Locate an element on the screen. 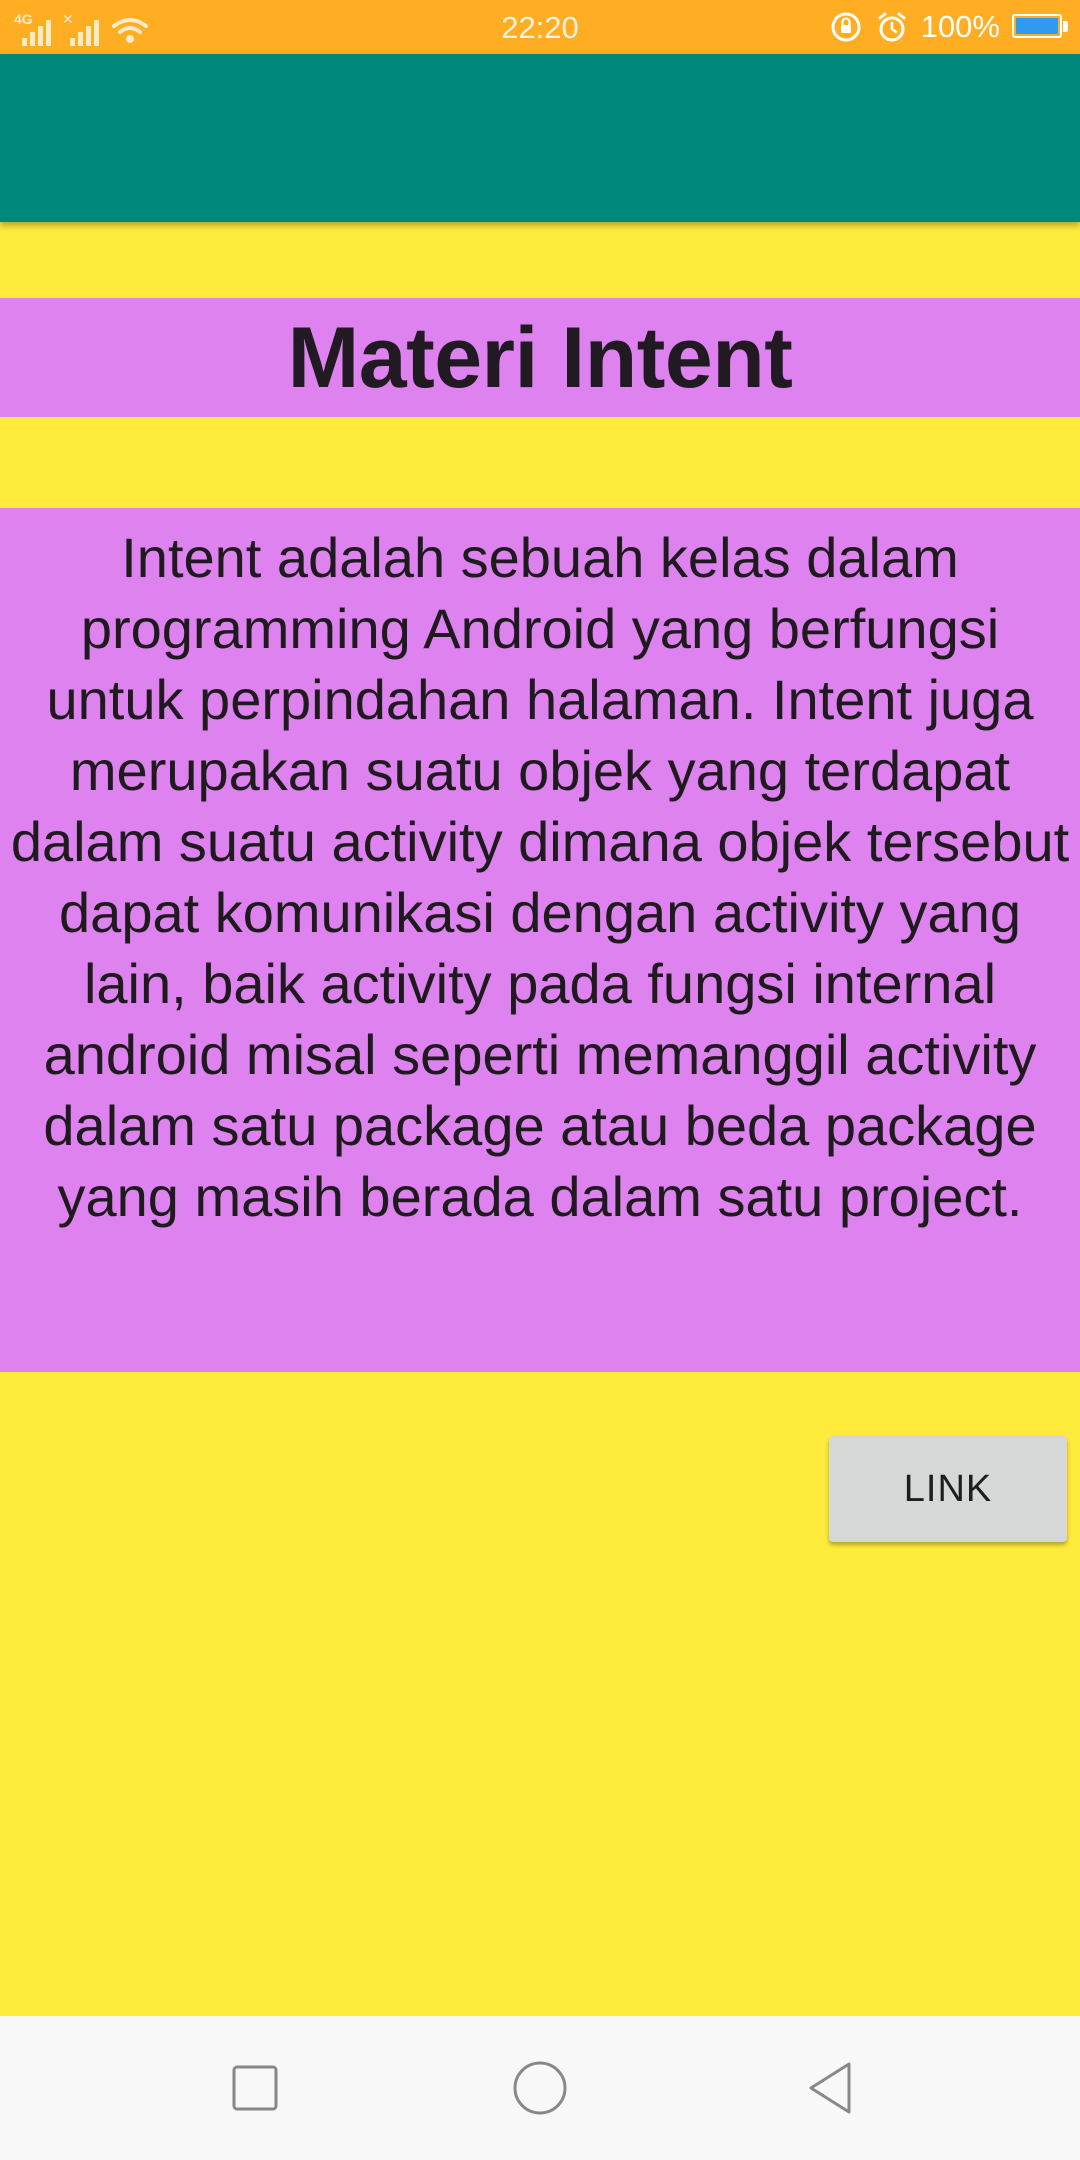 This screenshot has width=1080, height=2160. title-band: Materi Intent is located at coordinates (540, 357).